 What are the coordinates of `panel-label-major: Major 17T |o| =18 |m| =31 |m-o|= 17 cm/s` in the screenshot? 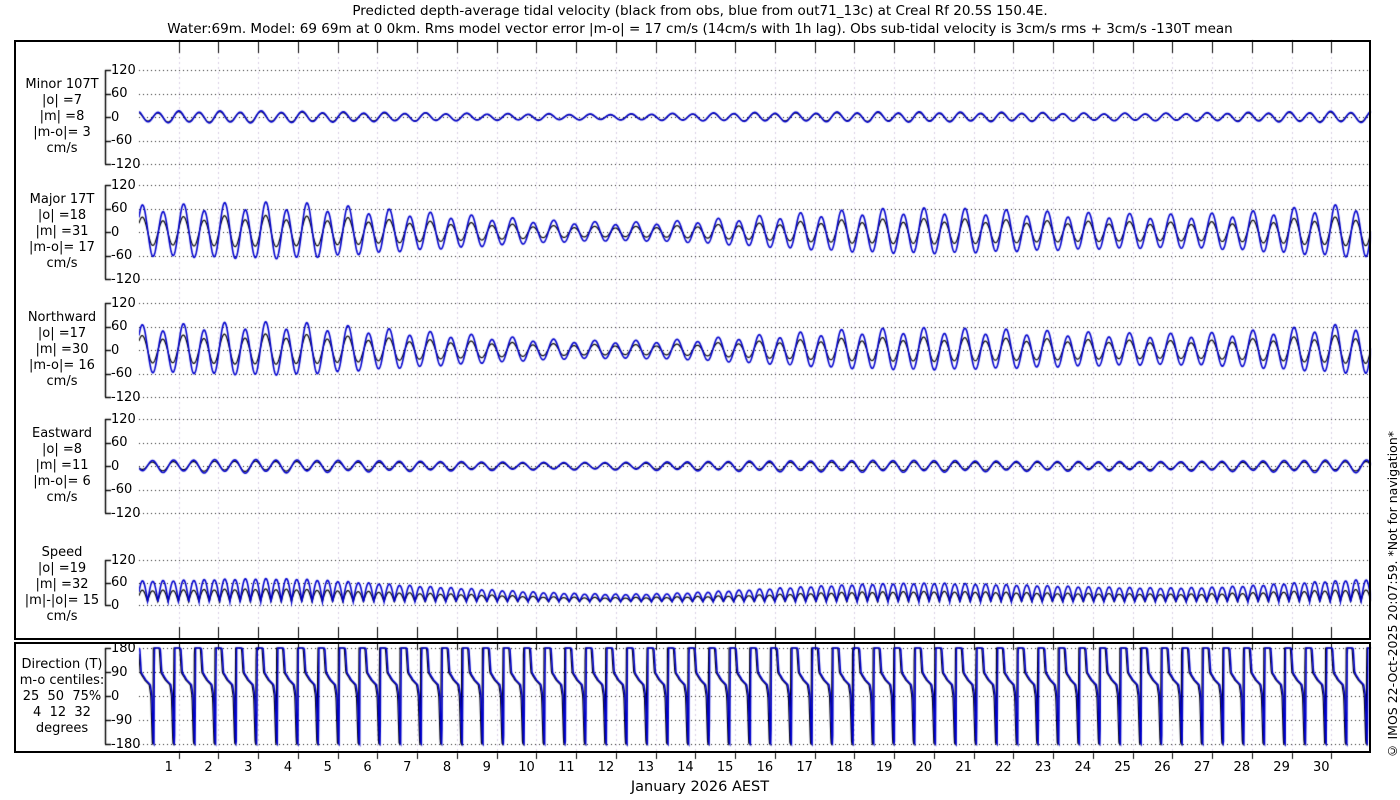 It's located at (62, 231).